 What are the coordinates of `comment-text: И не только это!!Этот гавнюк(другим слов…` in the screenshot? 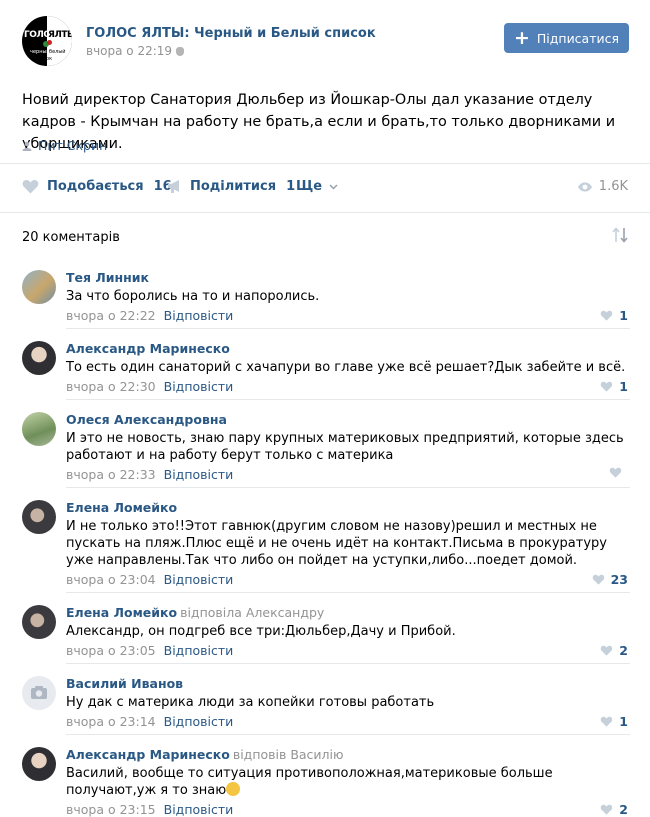 It's located at (336, 543).